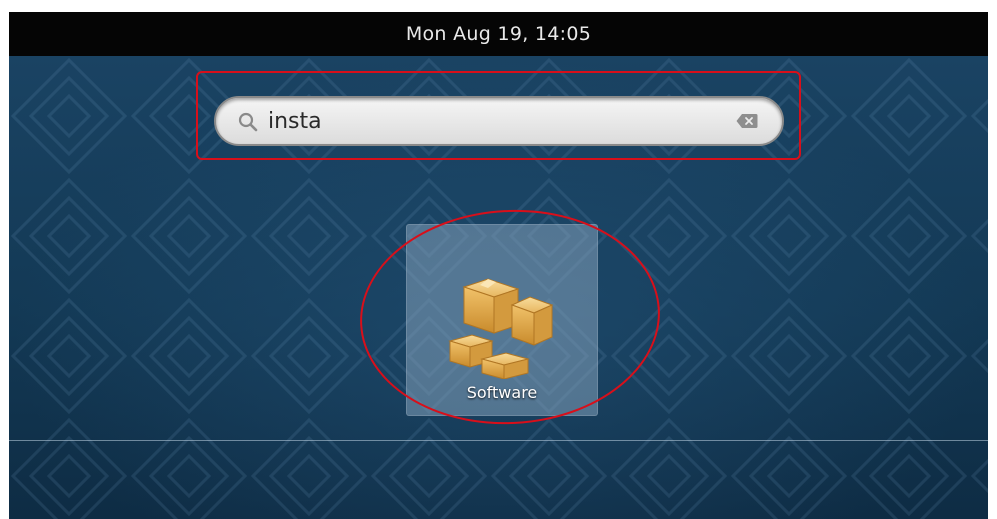 This screenshot has height=519, width=997. I want to click on search-field, so click(499, 121).